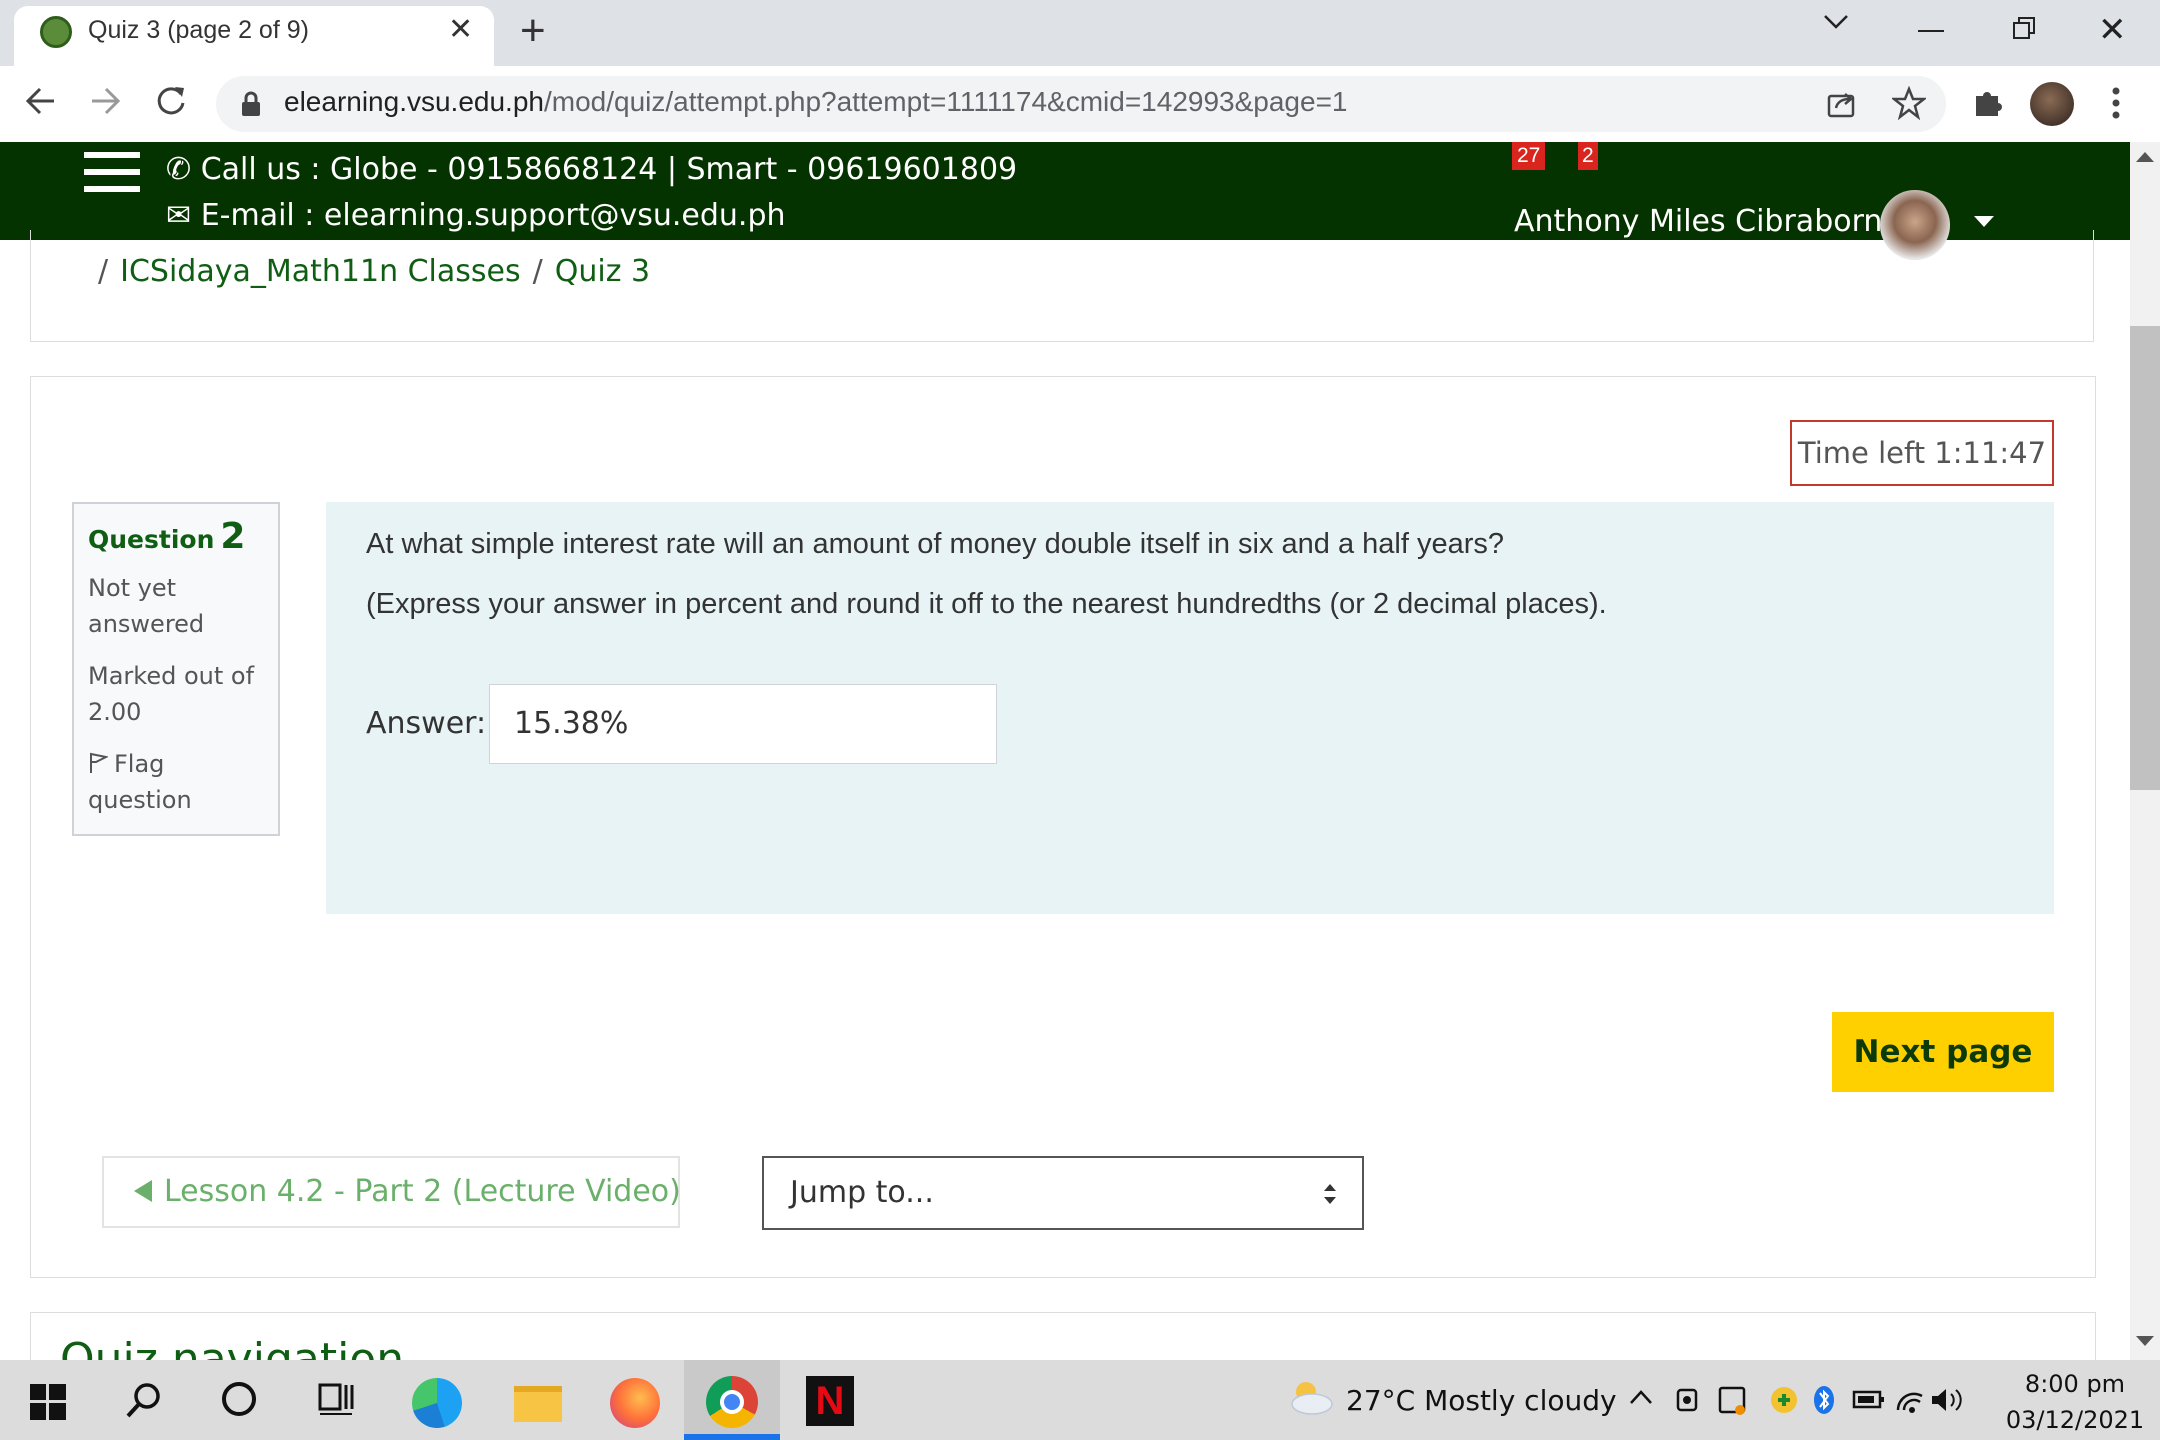  I want to click on file-explorer-icon, so click(538, 1404).